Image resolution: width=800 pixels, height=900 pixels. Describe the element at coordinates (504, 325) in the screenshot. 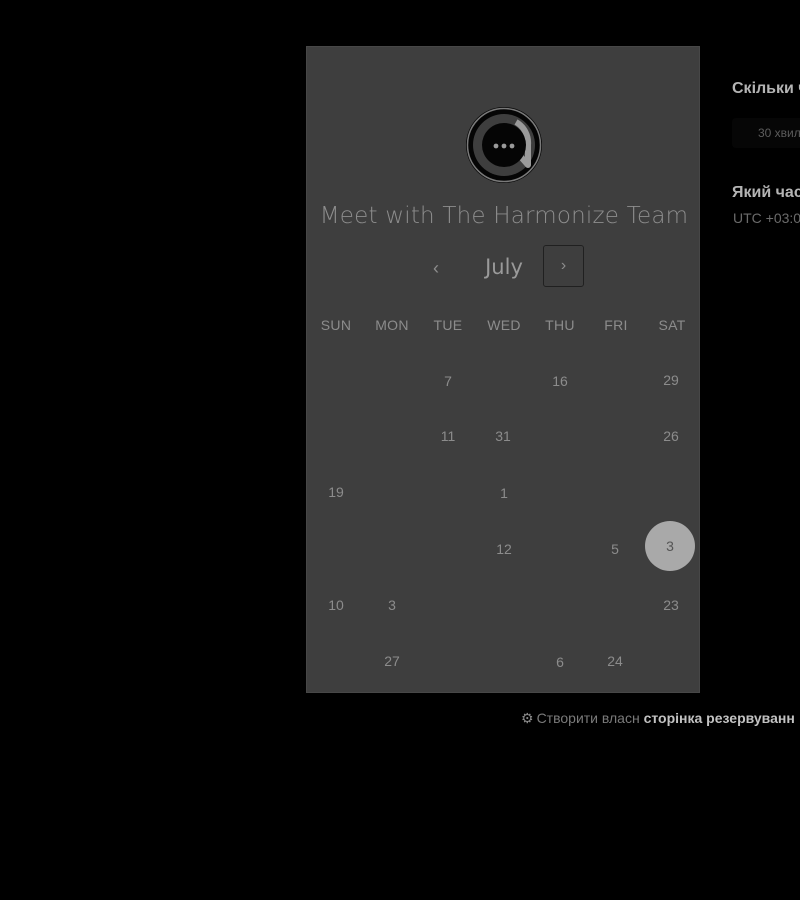

I see `weekday-wed: WED` at that location.